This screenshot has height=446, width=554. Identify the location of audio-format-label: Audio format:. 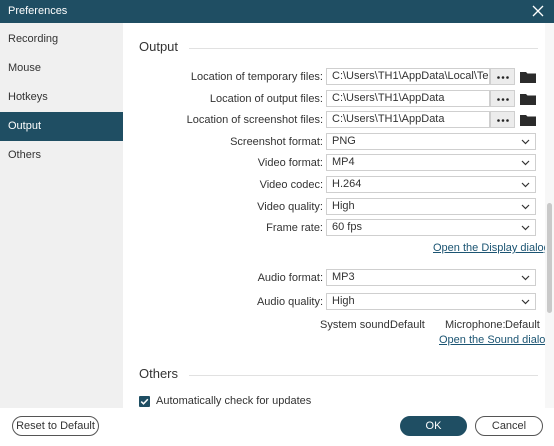
(290, 278).